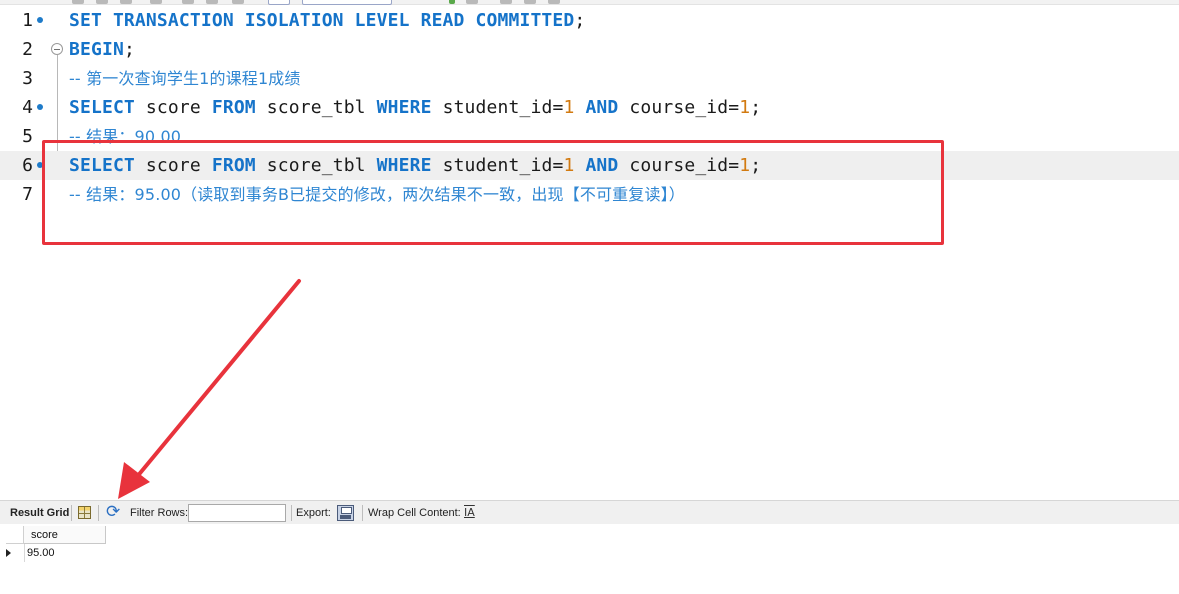  What do you see at coordinates (27, 49) in the screenshot?
I see `line-number: 2` at bounding box center [27, 49].